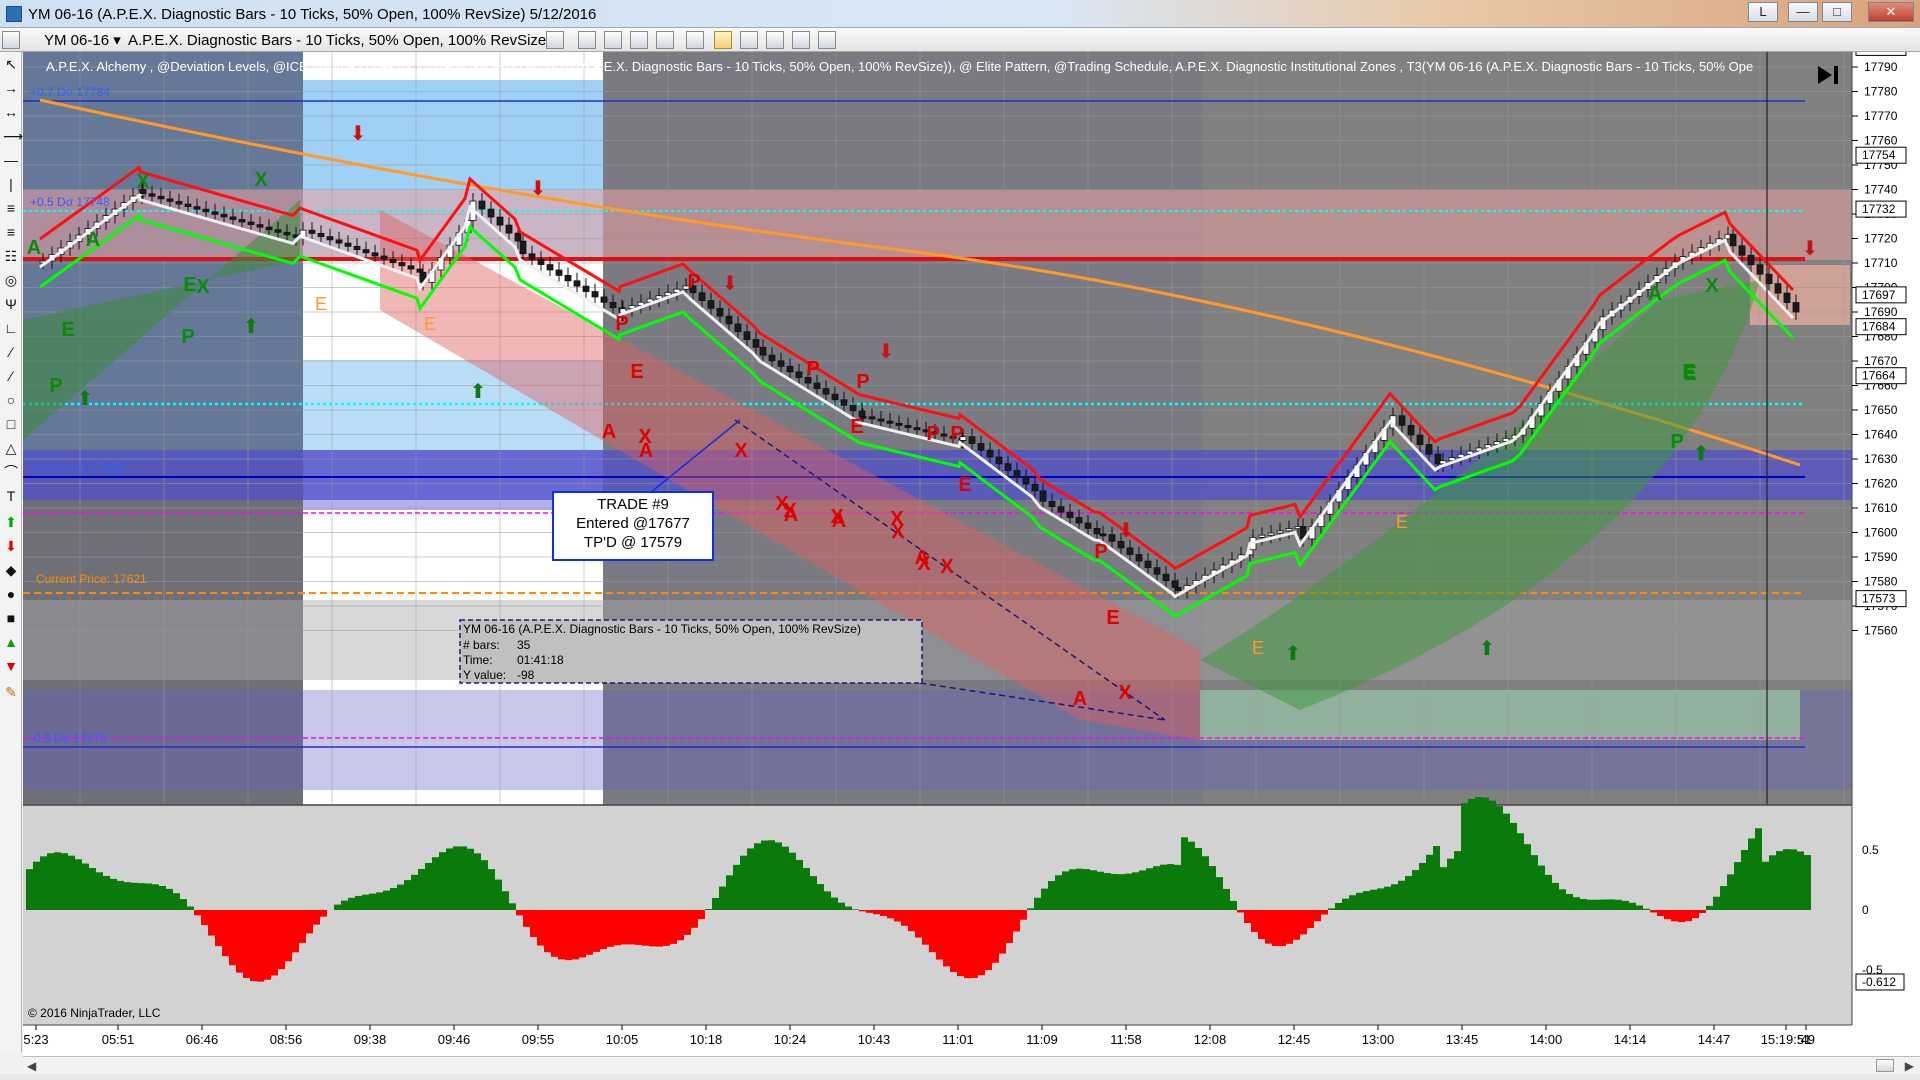 This screenshot has height=1080, width=1920. What do you see at coordinates (587, 40) in the screenshot?
I see `pencil-icon` at bounding box center [587, 40].